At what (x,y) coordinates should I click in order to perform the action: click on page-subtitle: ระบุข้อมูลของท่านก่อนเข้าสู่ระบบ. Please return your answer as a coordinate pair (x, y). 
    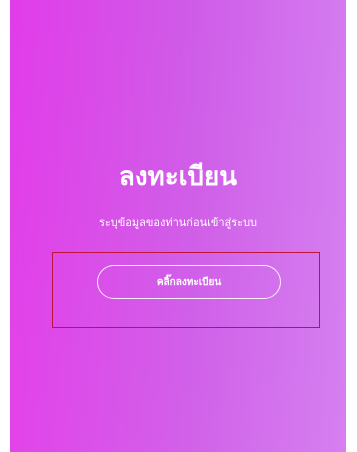
    Looking at the image, I should click on (178, 222).